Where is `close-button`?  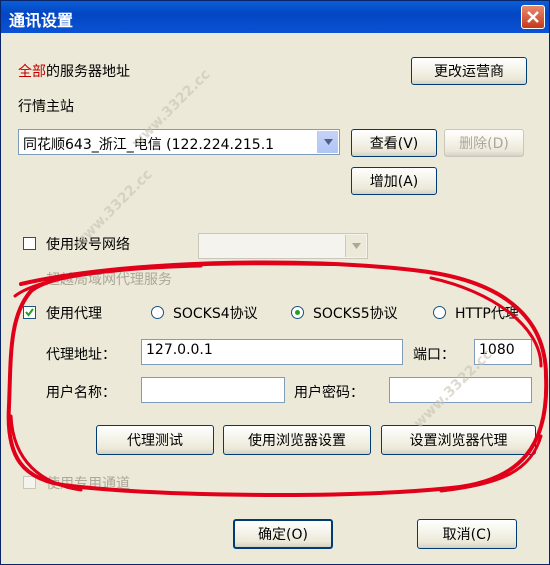 close-button is located at coordinates (533, 17).